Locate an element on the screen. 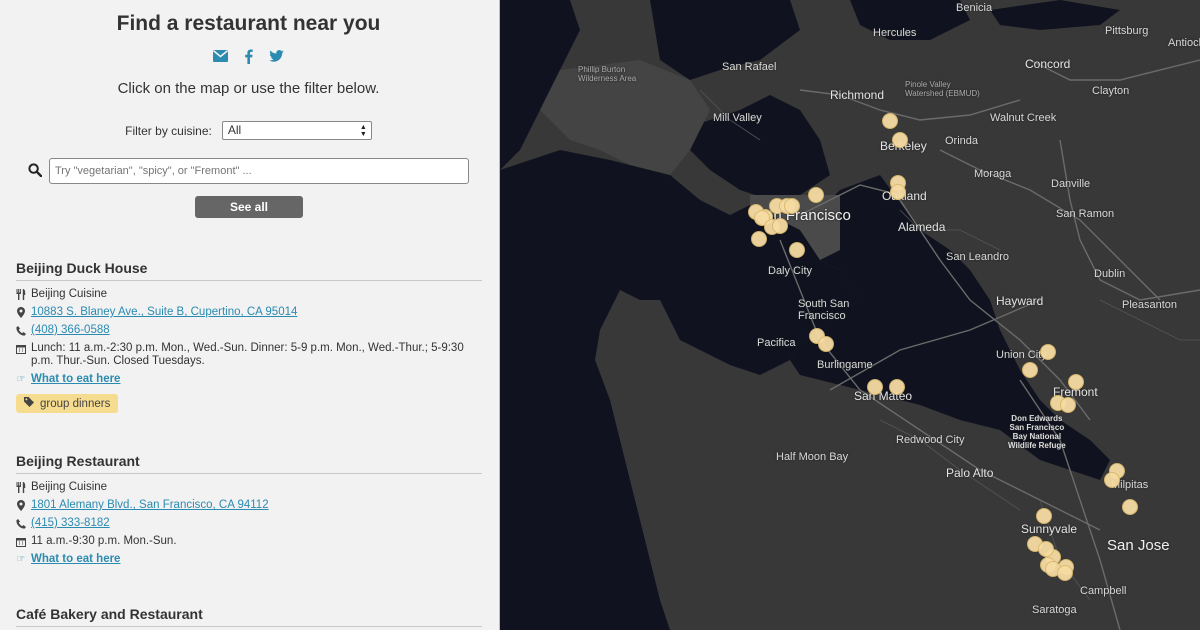 This screenshot has height=630, width=1200. map-label-san-rafael: San Rafael is located at coordinates (749, 67).